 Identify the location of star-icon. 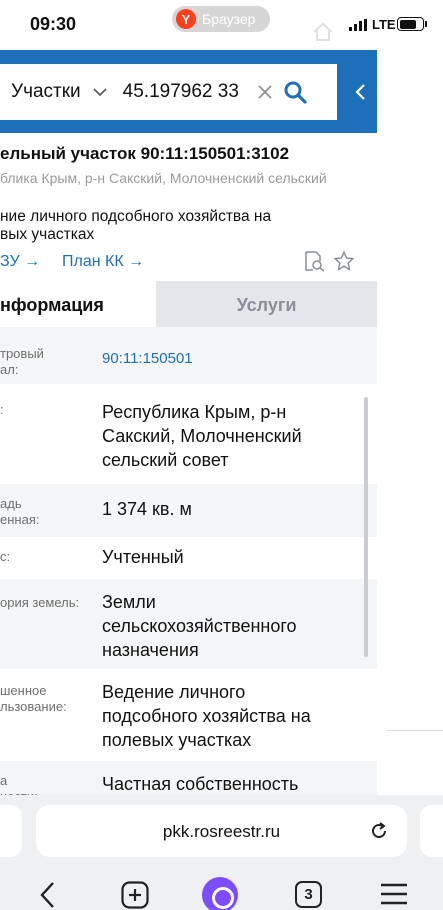
(344, 261).